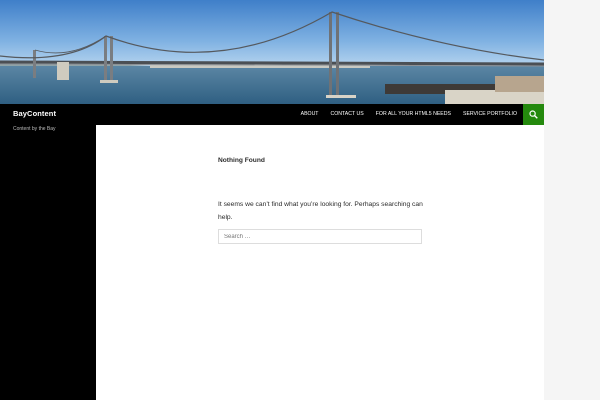 This screenshot has width=600, height=400. What do you see at coordinates (346, 114) in the screenshot?
I see `menu-item-contact-us: CONTACT US` at bounding box center [346, 114].